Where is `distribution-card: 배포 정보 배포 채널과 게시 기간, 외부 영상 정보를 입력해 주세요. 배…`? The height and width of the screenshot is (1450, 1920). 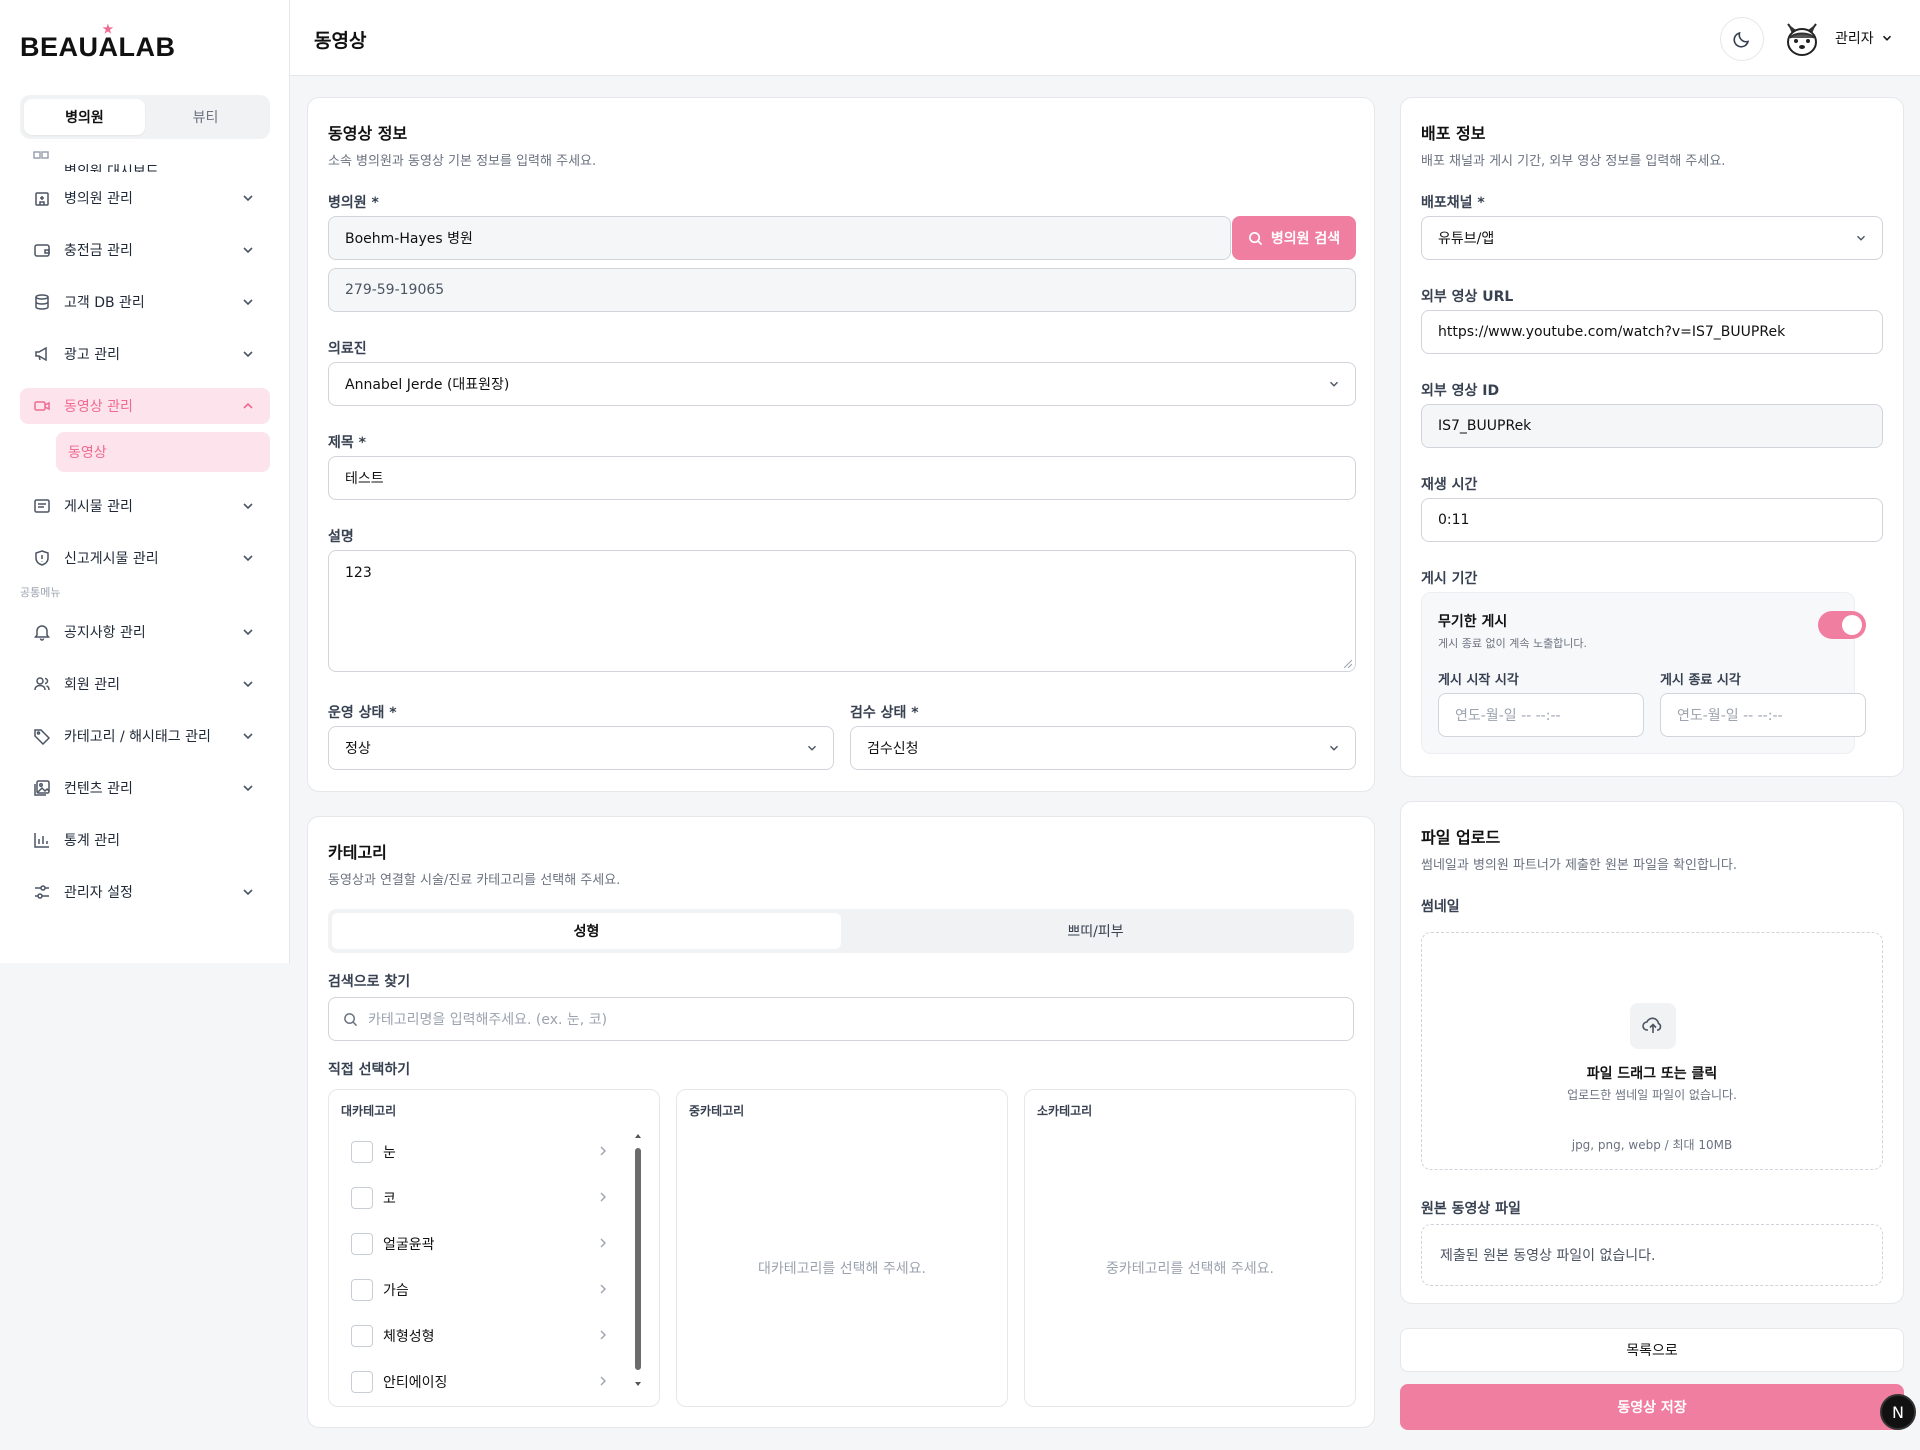 distribution-card: 배포 정보 배포 채널과 게시 기간, 외부 영상 정보를 입력해 주세요. 배… is located at coordinates (1652, 437).